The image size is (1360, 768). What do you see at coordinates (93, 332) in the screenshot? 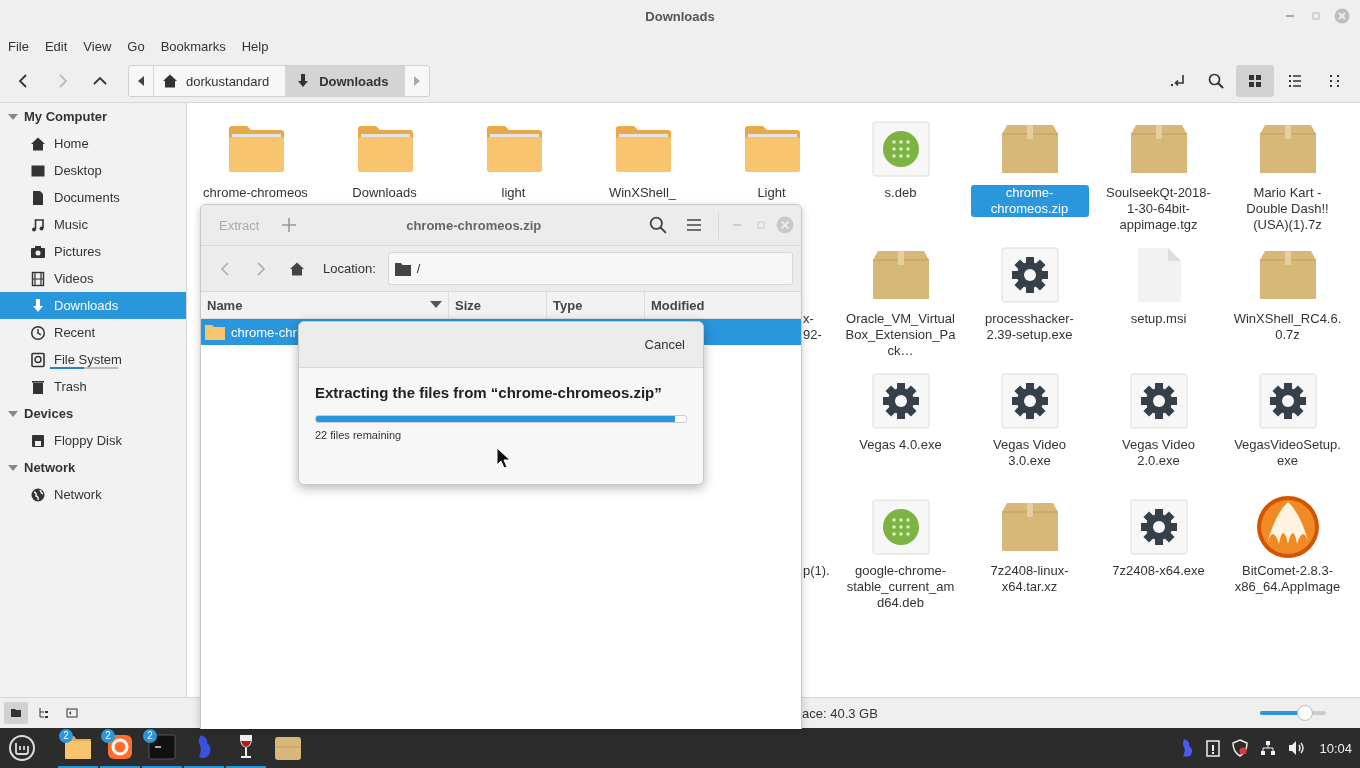
I see `sidebar-item: Recent` at bounding box center [93, 332].